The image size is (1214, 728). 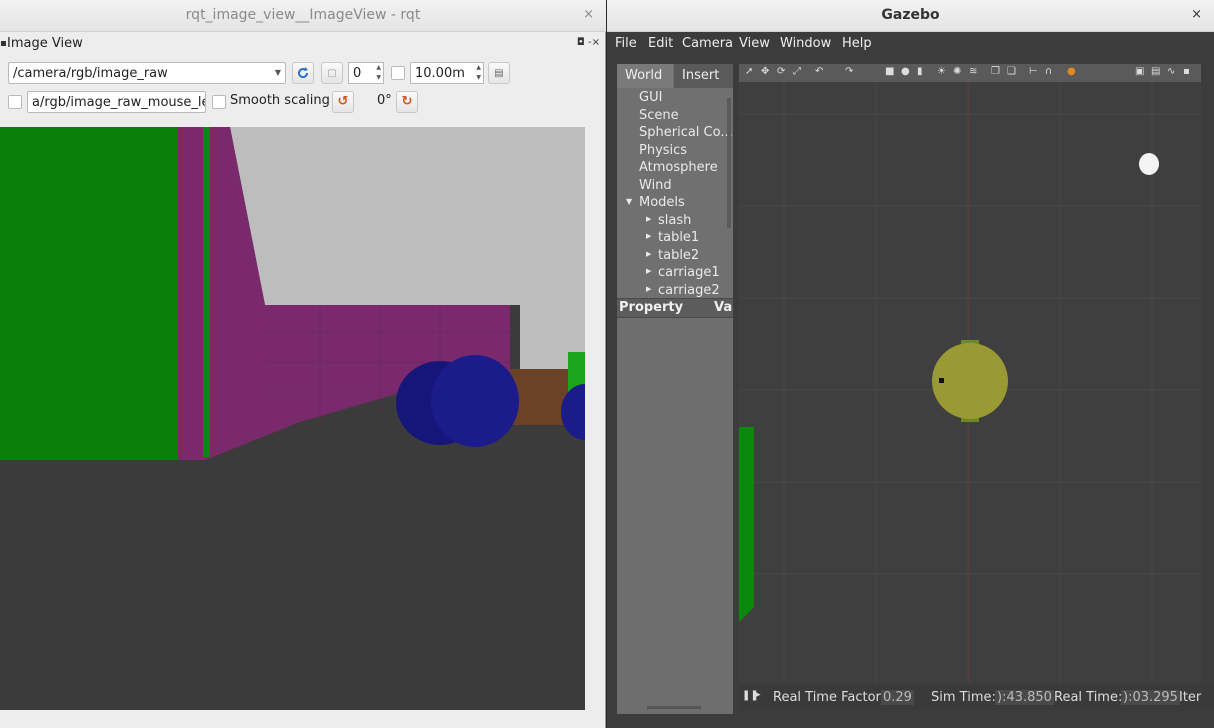 What do you see at coordinates (1071, 71) in the screenshot?
I see `view-angle-icon: ●` at bounding box center [1071, 71].